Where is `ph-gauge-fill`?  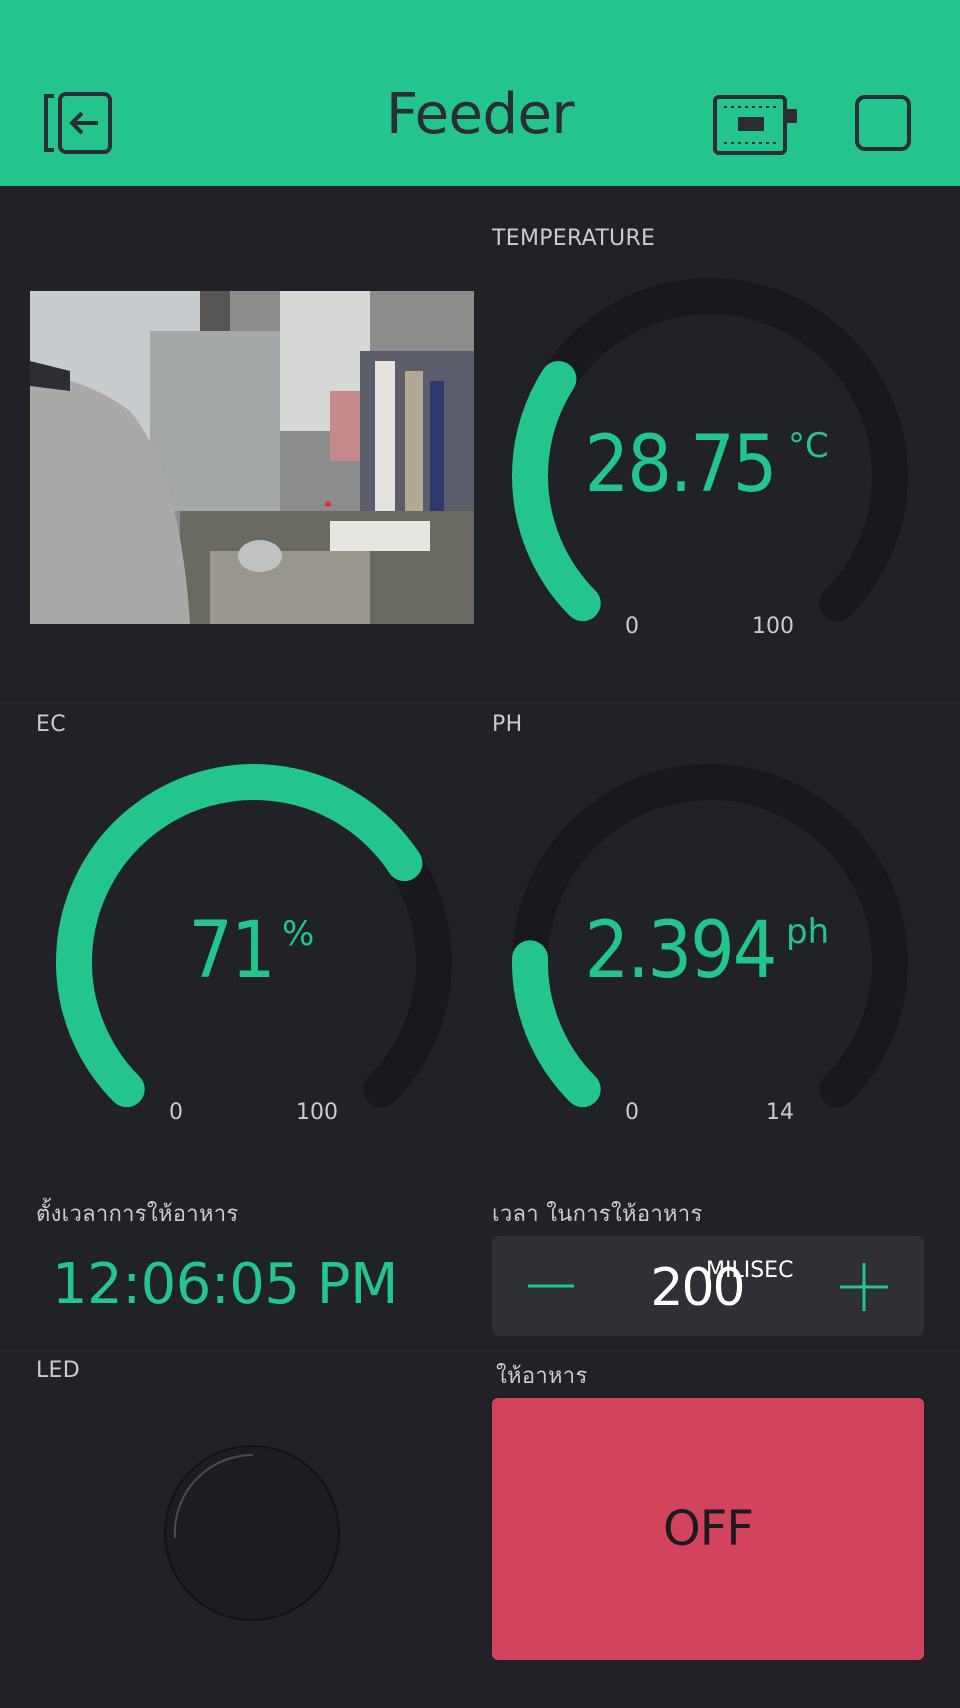
ph-gauge-fill is located at coordinates (556, 1024).